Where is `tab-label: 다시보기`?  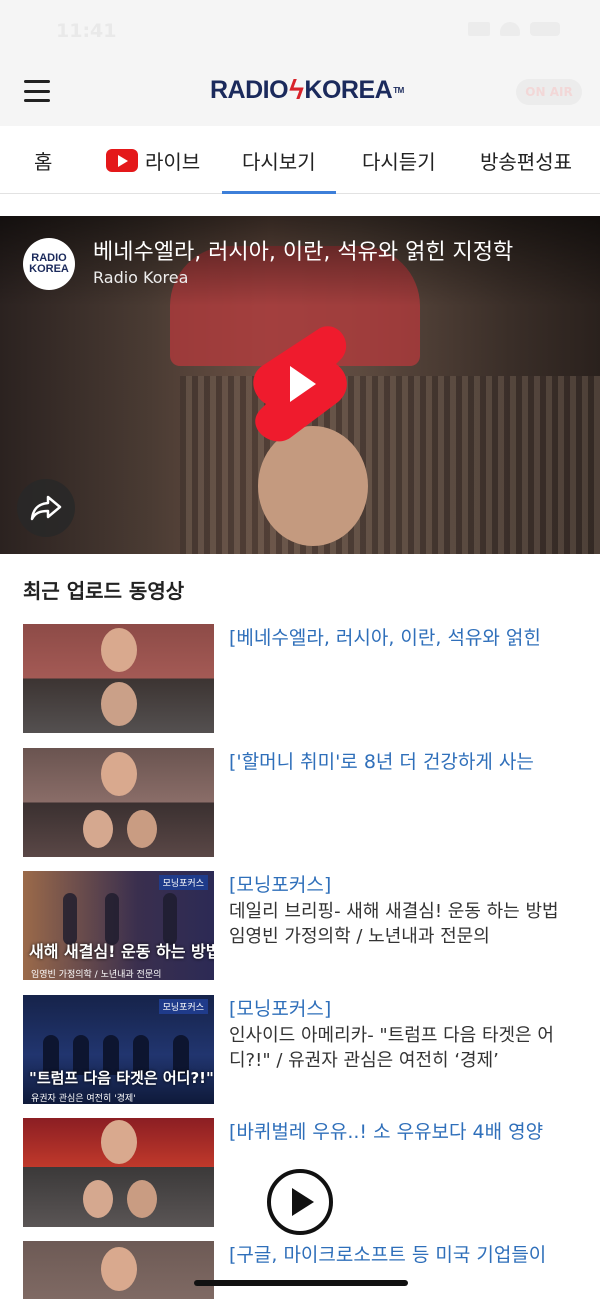 tab-label: 다시보기 is located at coordinates (279, 161).